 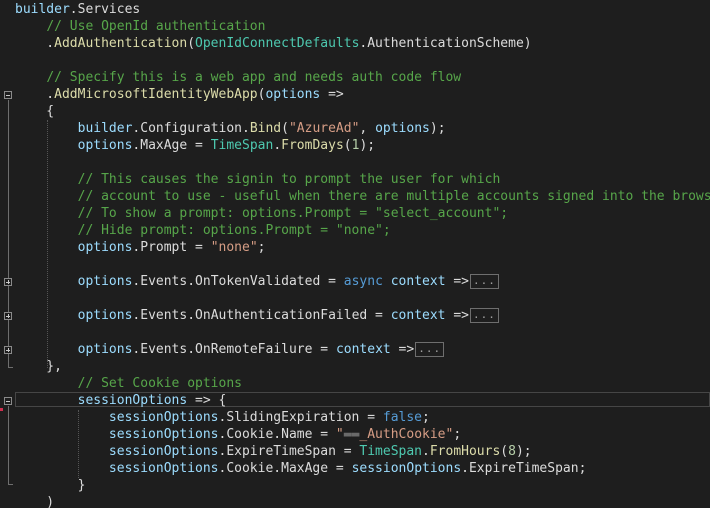 I want to click on code-token-type: TimeSpan, so click(x=242, y=145).